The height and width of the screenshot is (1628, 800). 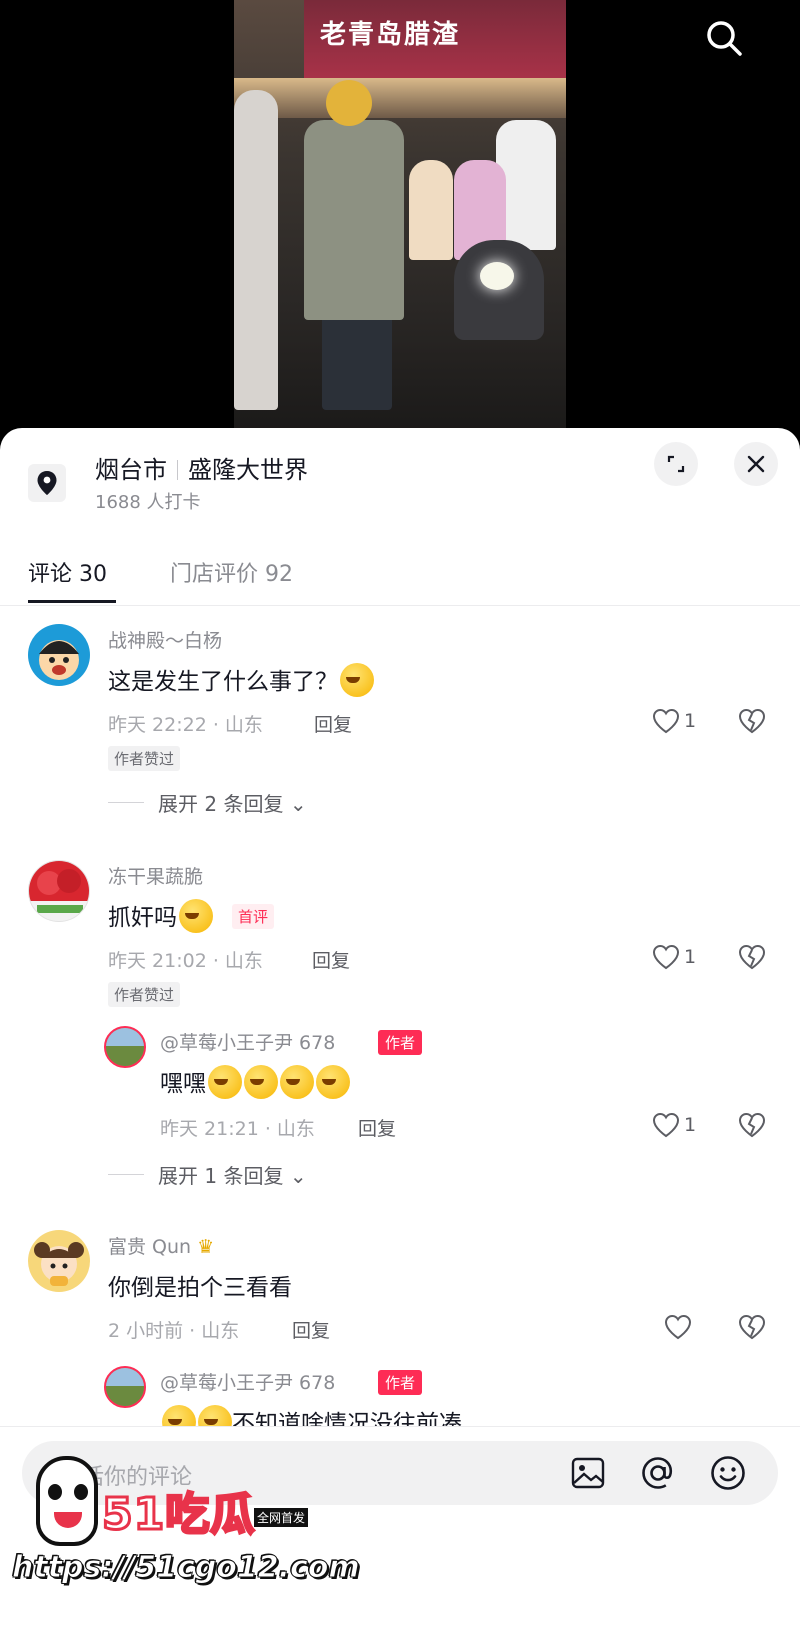 I want to click on location-title: 烟台市 盛隆大世界, so click(x=201, y=467).